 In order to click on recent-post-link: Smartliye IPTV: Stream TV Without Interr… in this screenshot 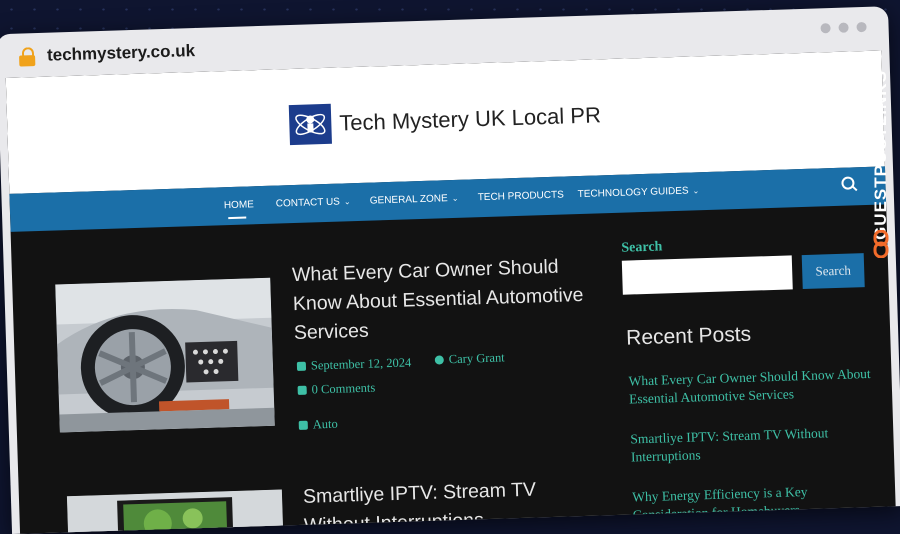, I will do `click(754, 445)`.